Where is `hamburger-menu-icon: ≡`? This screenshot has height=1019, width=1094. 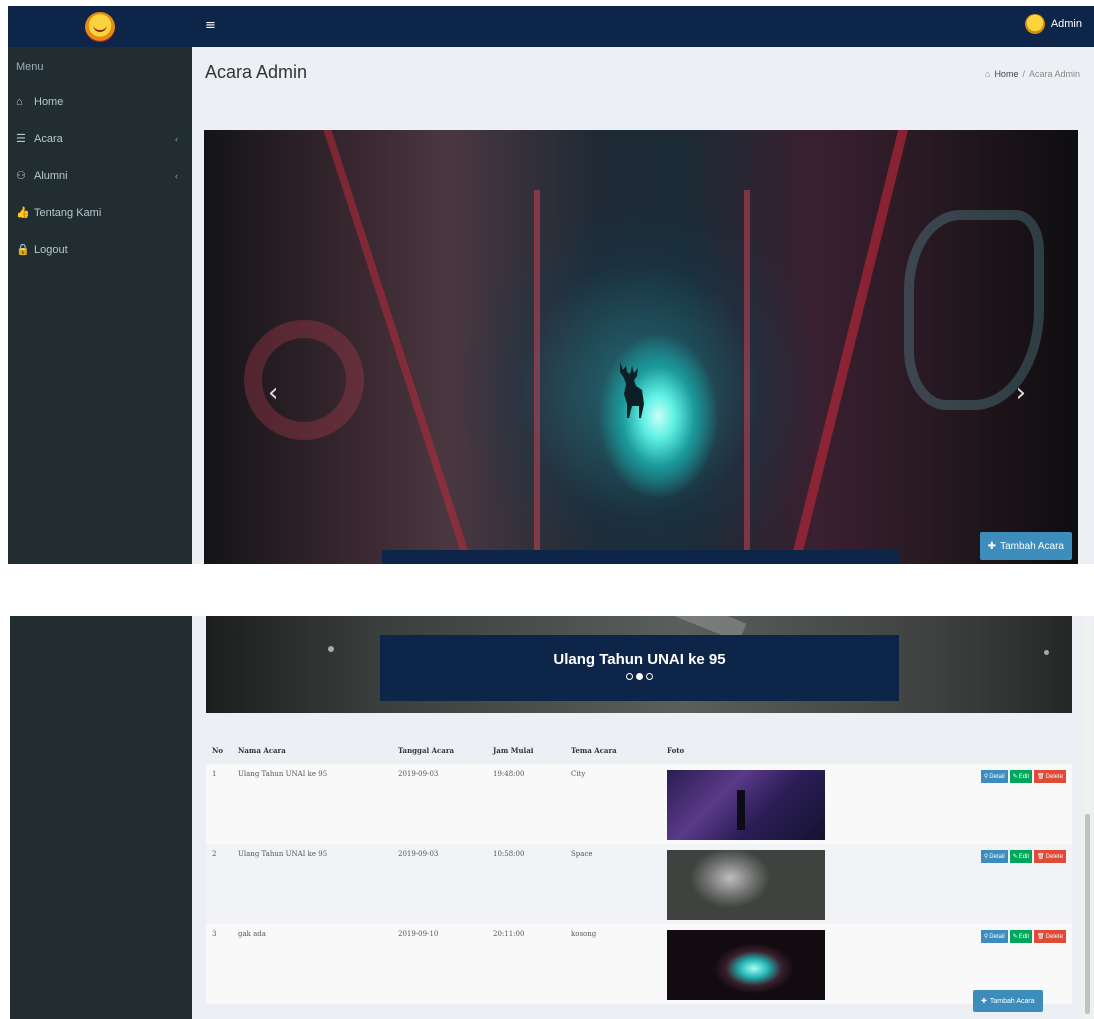 hamburger-menu-icon: ≡ is located at coordinates (211, 26).